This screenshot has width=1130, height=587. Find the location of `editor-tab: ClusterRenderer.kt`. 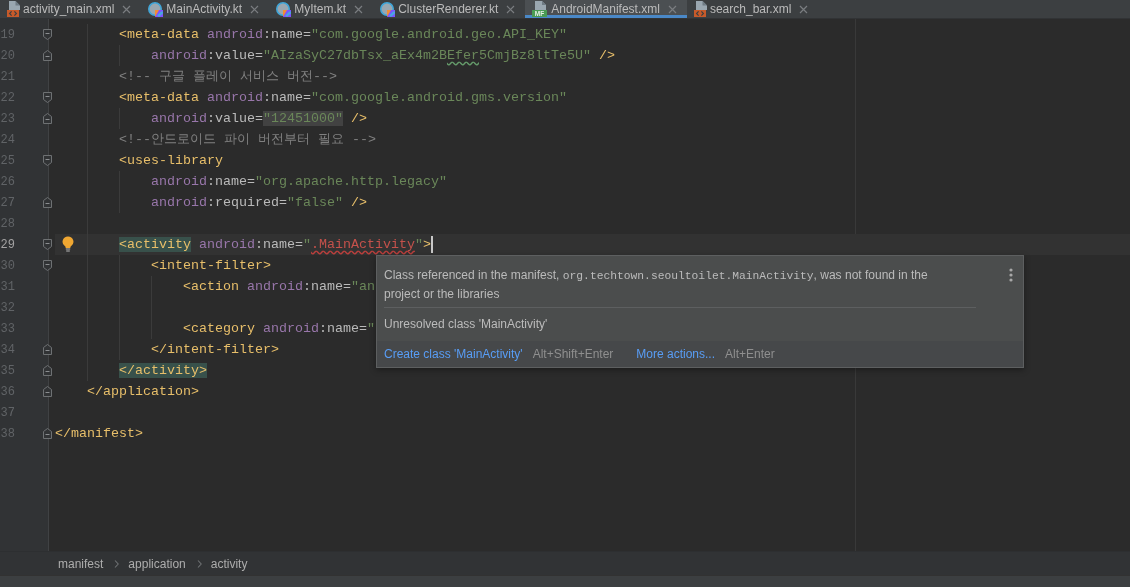

editor-tab: ClusterRenderer.kt is located at coordinates (449, 9).